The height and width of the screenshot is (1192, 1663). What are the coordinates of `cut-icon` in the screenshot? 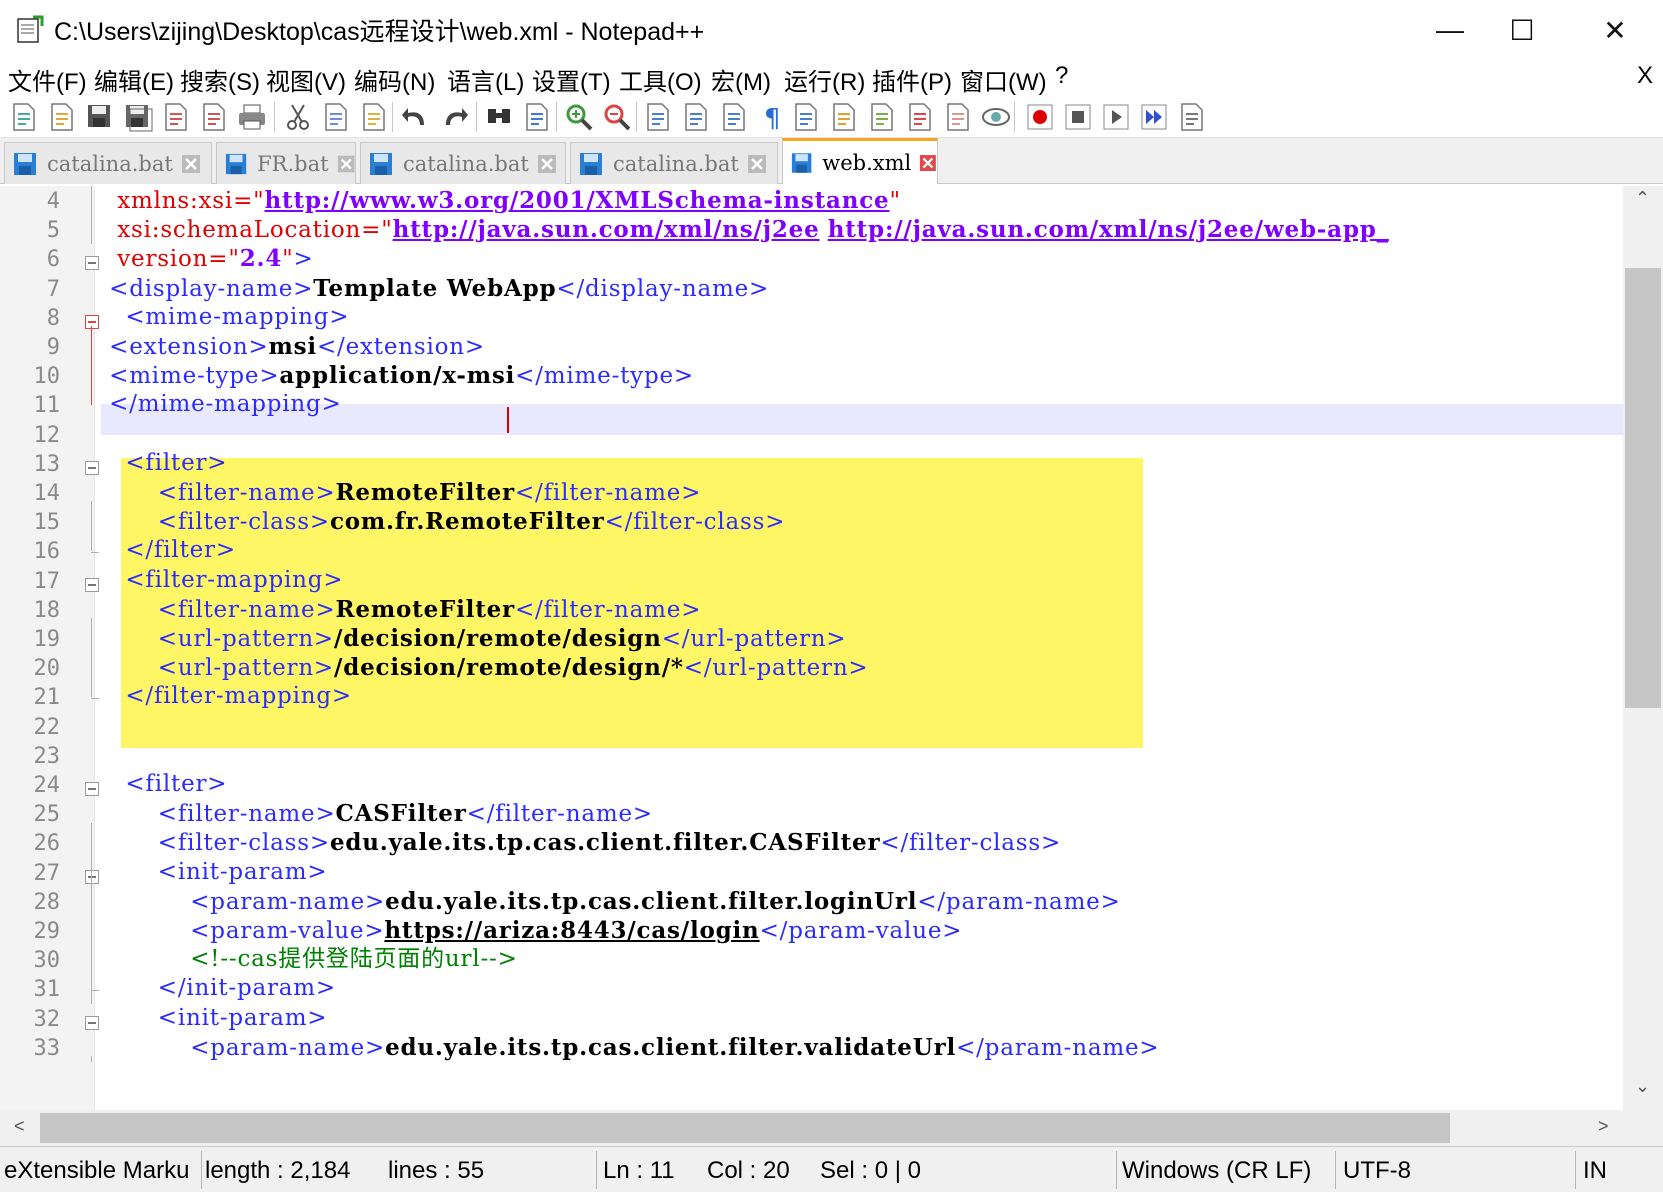 It's located at (298, 117).